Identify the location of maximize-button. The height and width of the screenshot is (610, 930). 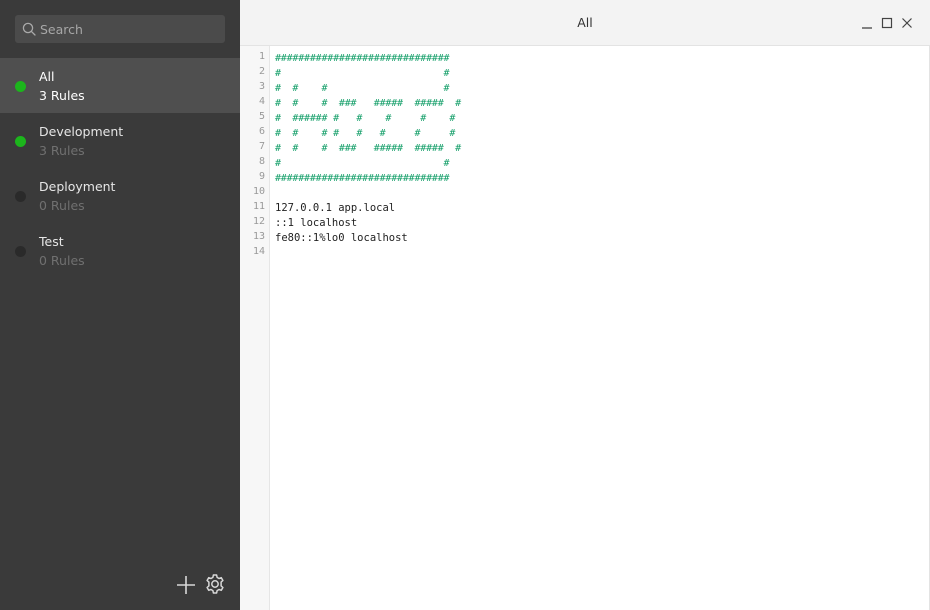
(887, 23).